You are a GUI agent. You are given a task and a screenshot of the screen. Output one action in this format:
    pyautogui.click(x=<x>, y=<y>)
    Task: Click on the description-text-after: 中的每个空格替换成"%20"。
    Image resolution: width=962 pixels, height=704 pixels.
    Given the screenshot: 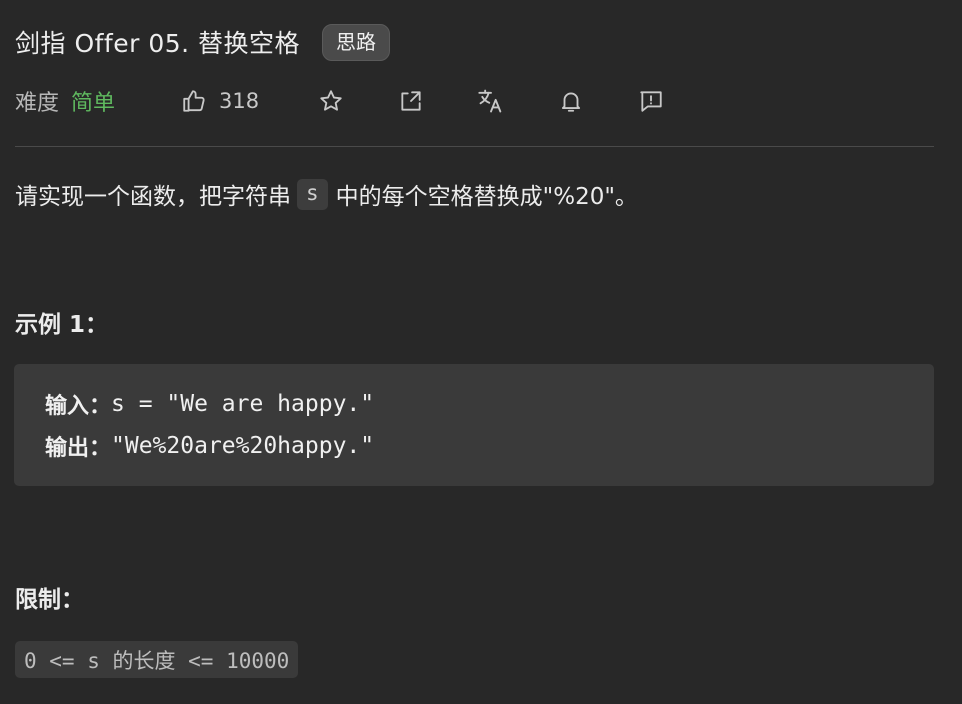 What is the action you would take?
    pyautogui.click(x=486, y=197)
    